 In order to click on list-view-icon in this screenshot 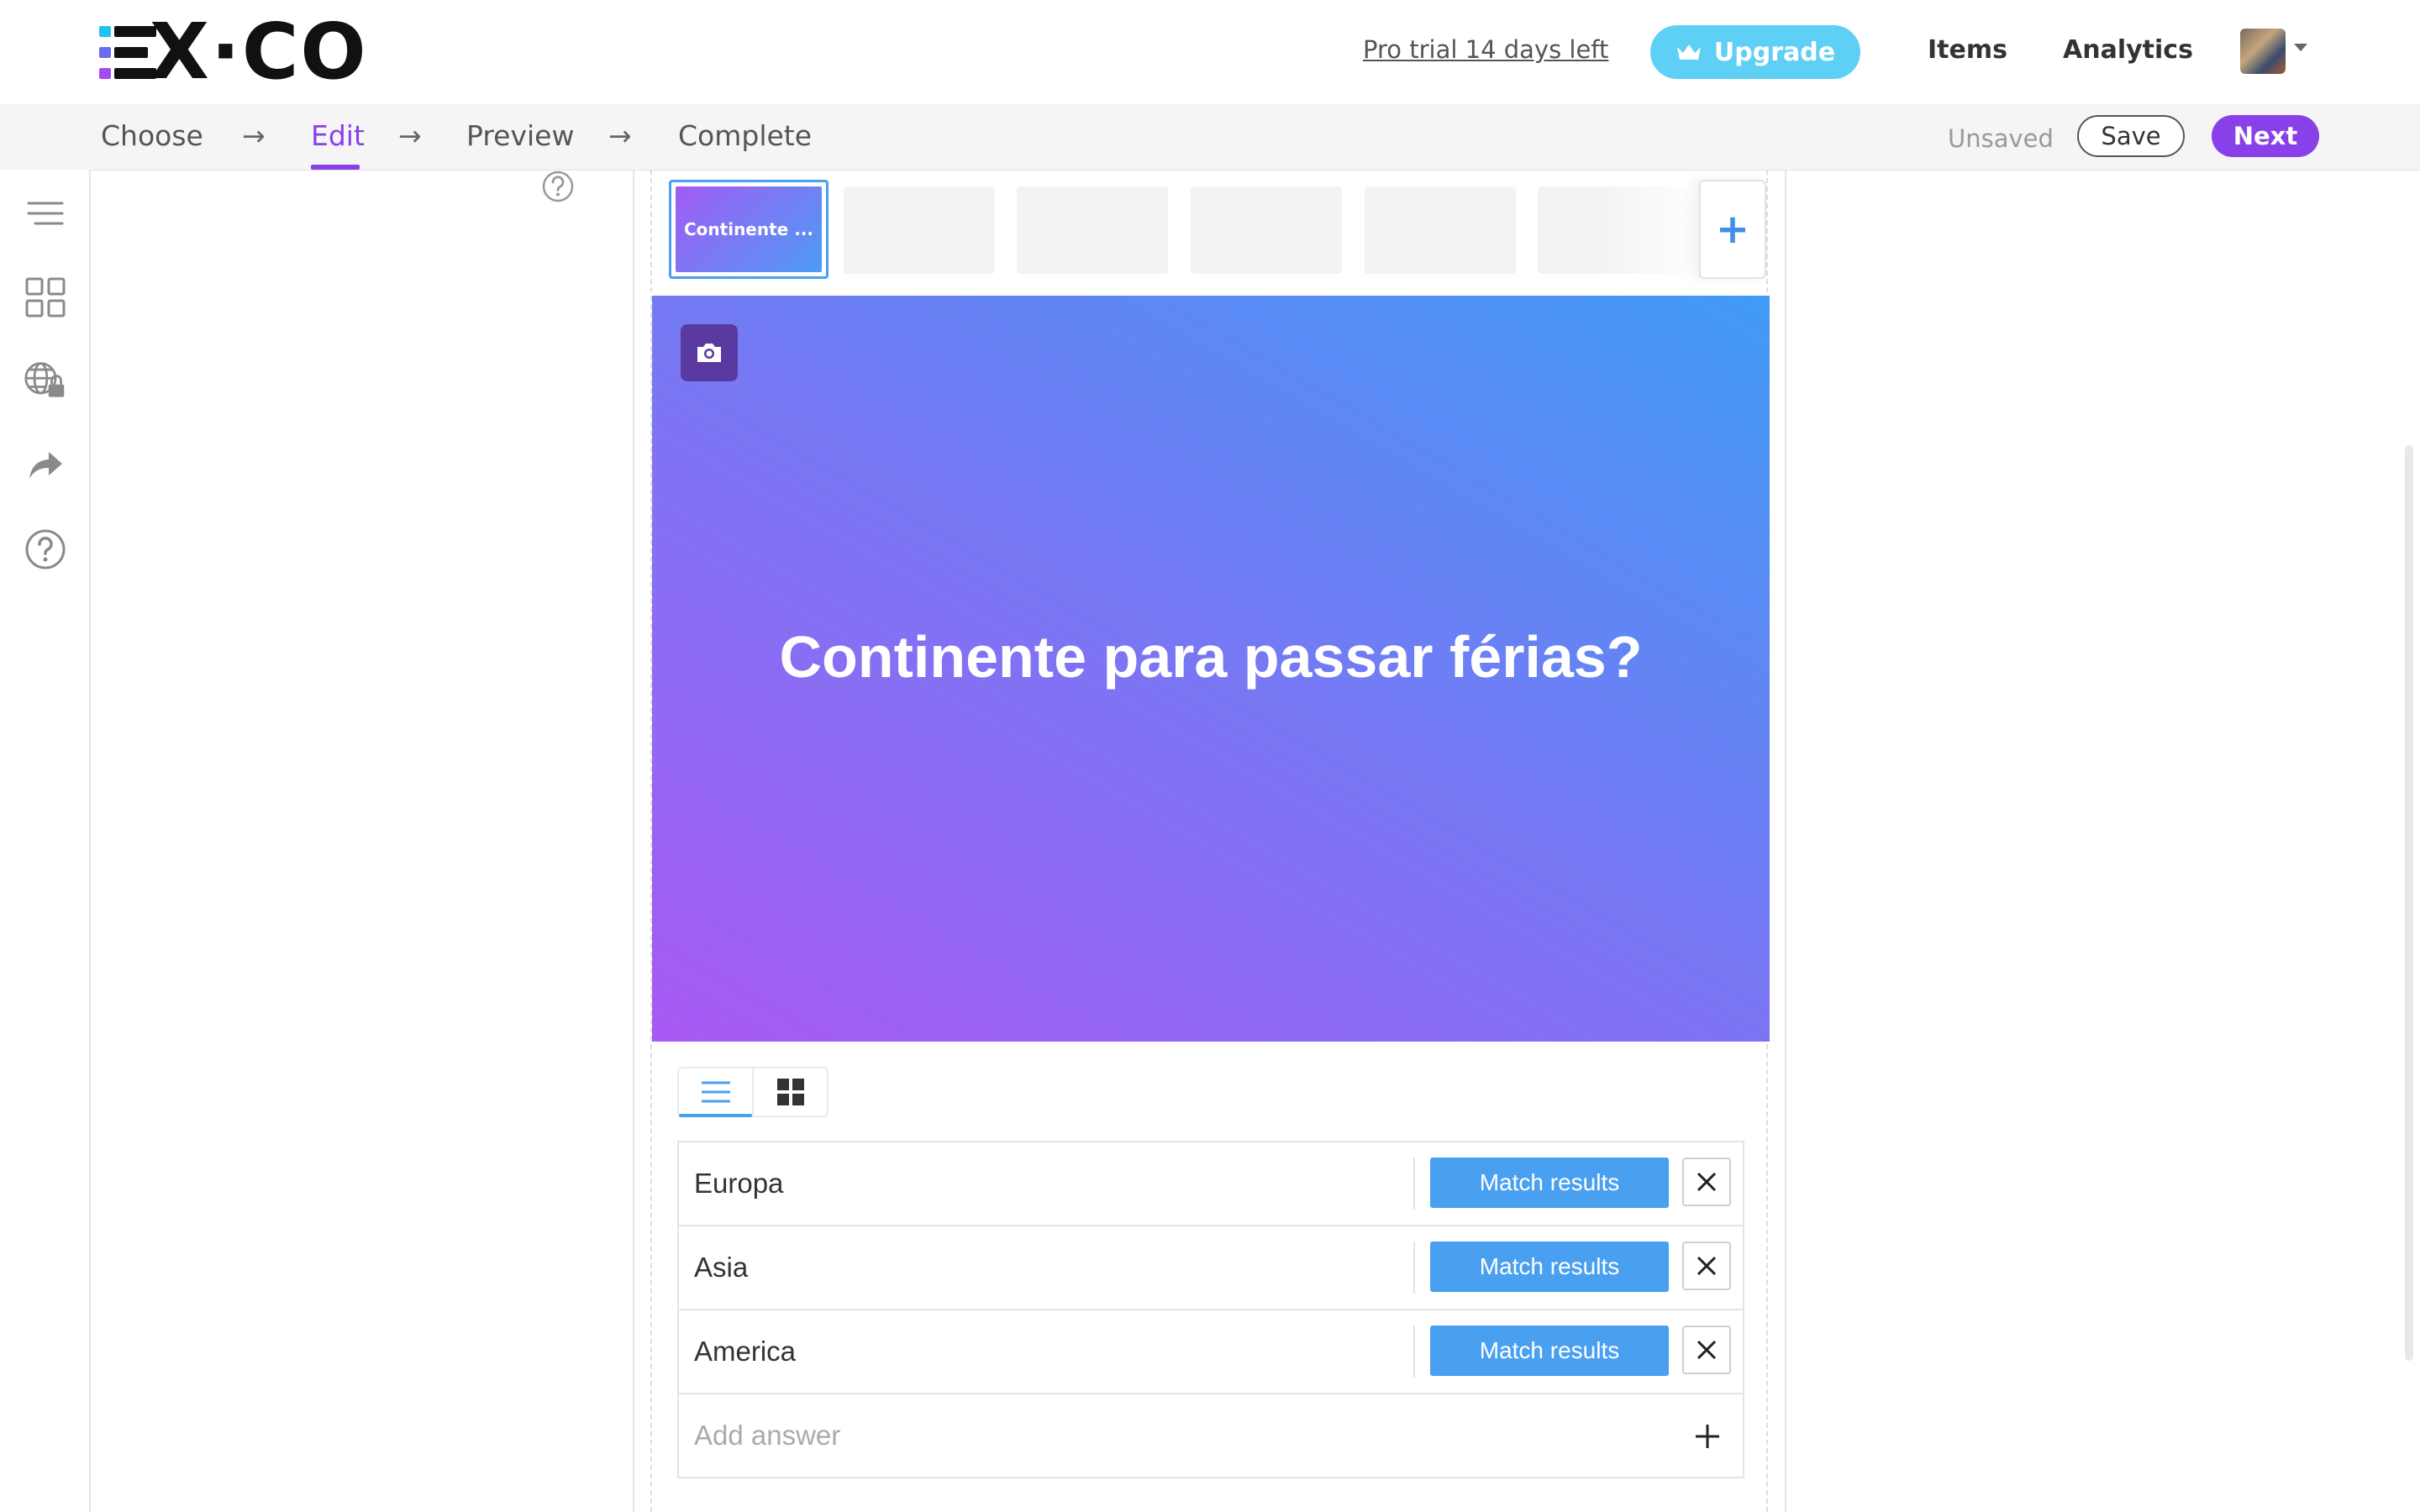, I will do `click(716, 1092)`.